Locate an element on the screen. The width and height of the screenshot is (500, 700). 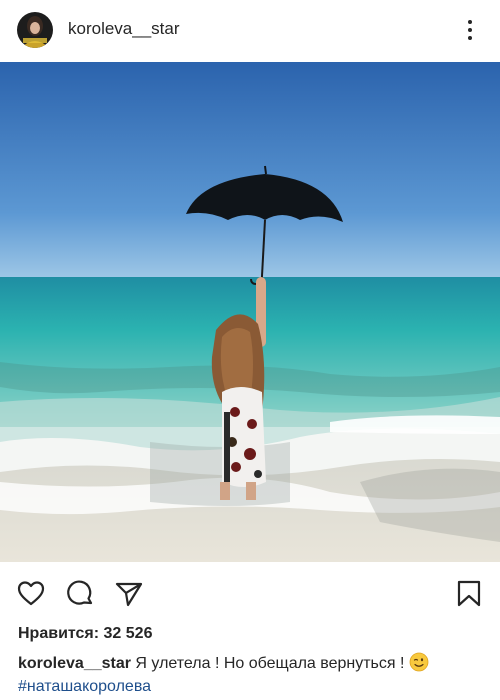
more-vertical-icon is located at coordinates (470, 30).